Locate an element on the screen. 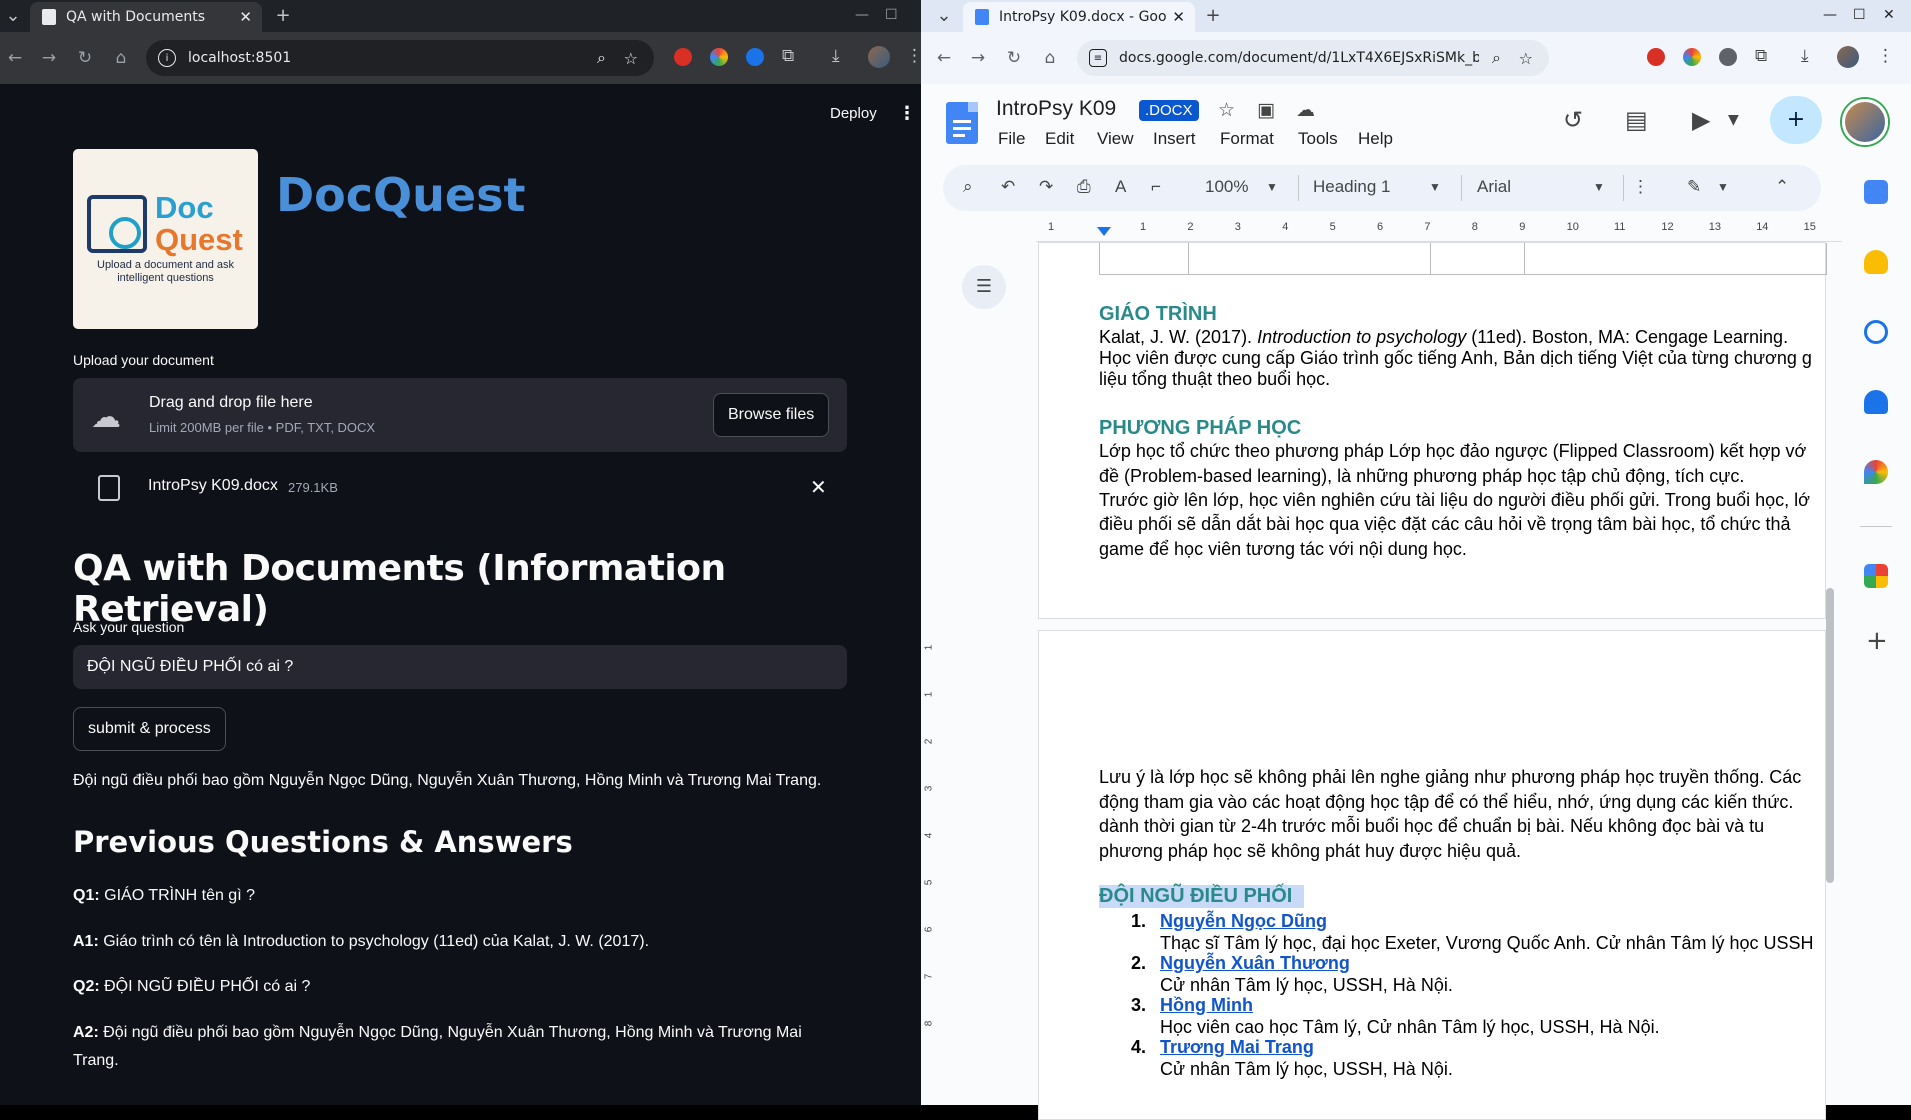 Image resolution: width=1911 pixels, height=1120 pixels. font-dropdown-icon: ▼ is located at coordinates (1599, 187).